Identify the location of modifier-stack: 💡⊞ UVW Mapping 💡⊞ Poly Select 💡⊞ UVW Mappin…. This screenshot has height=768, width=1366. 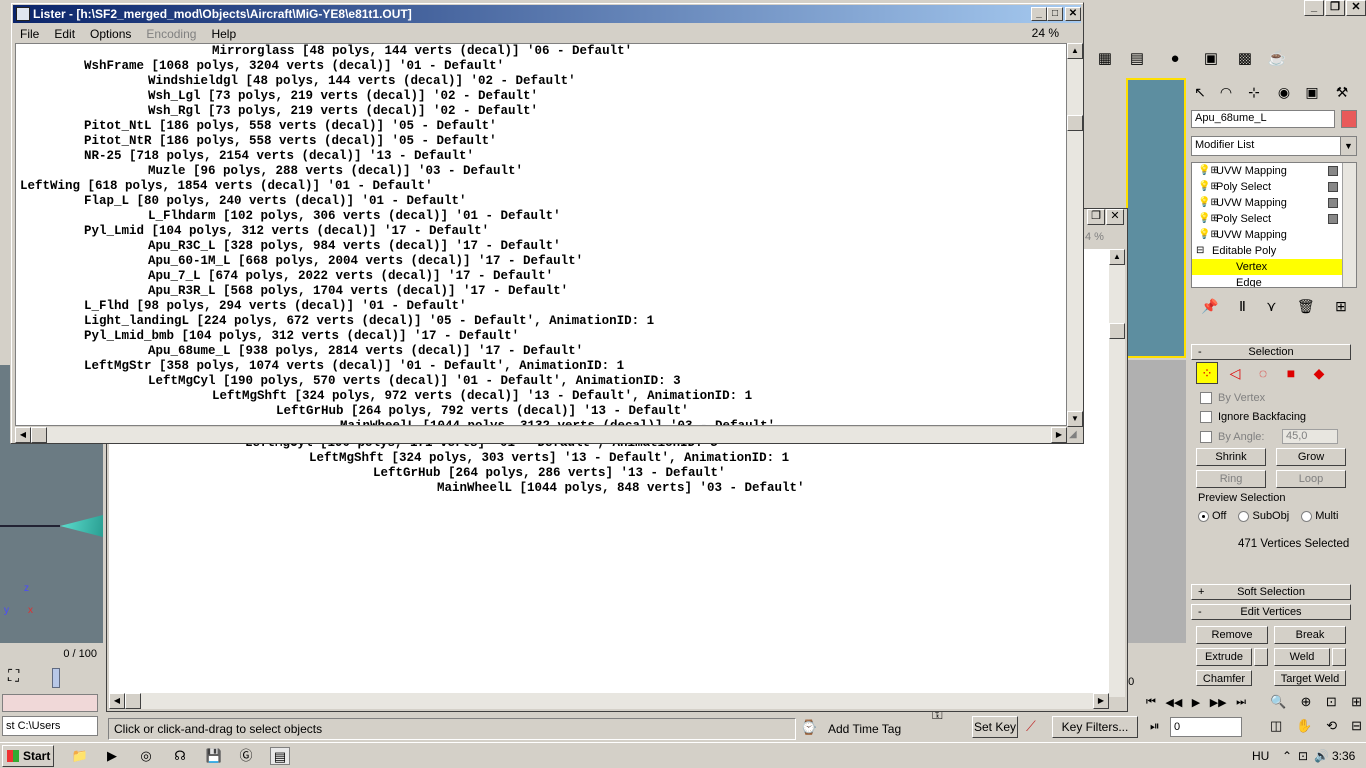
(1274, 225).